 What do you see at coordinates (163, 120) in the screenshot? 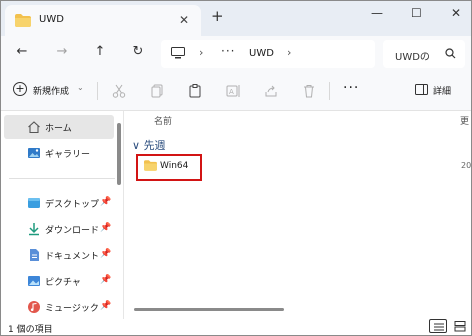
I see `column-header-name: 名前` at bounding box center [163, 120].